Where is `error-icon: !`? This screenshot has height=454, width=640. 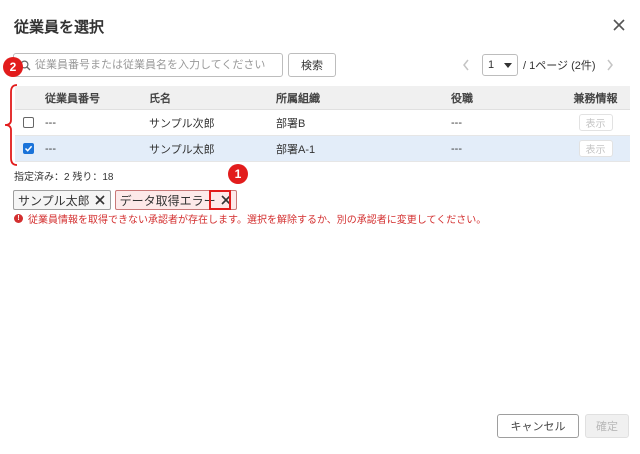 error-icon: ! is located at coordinates (18, 218).